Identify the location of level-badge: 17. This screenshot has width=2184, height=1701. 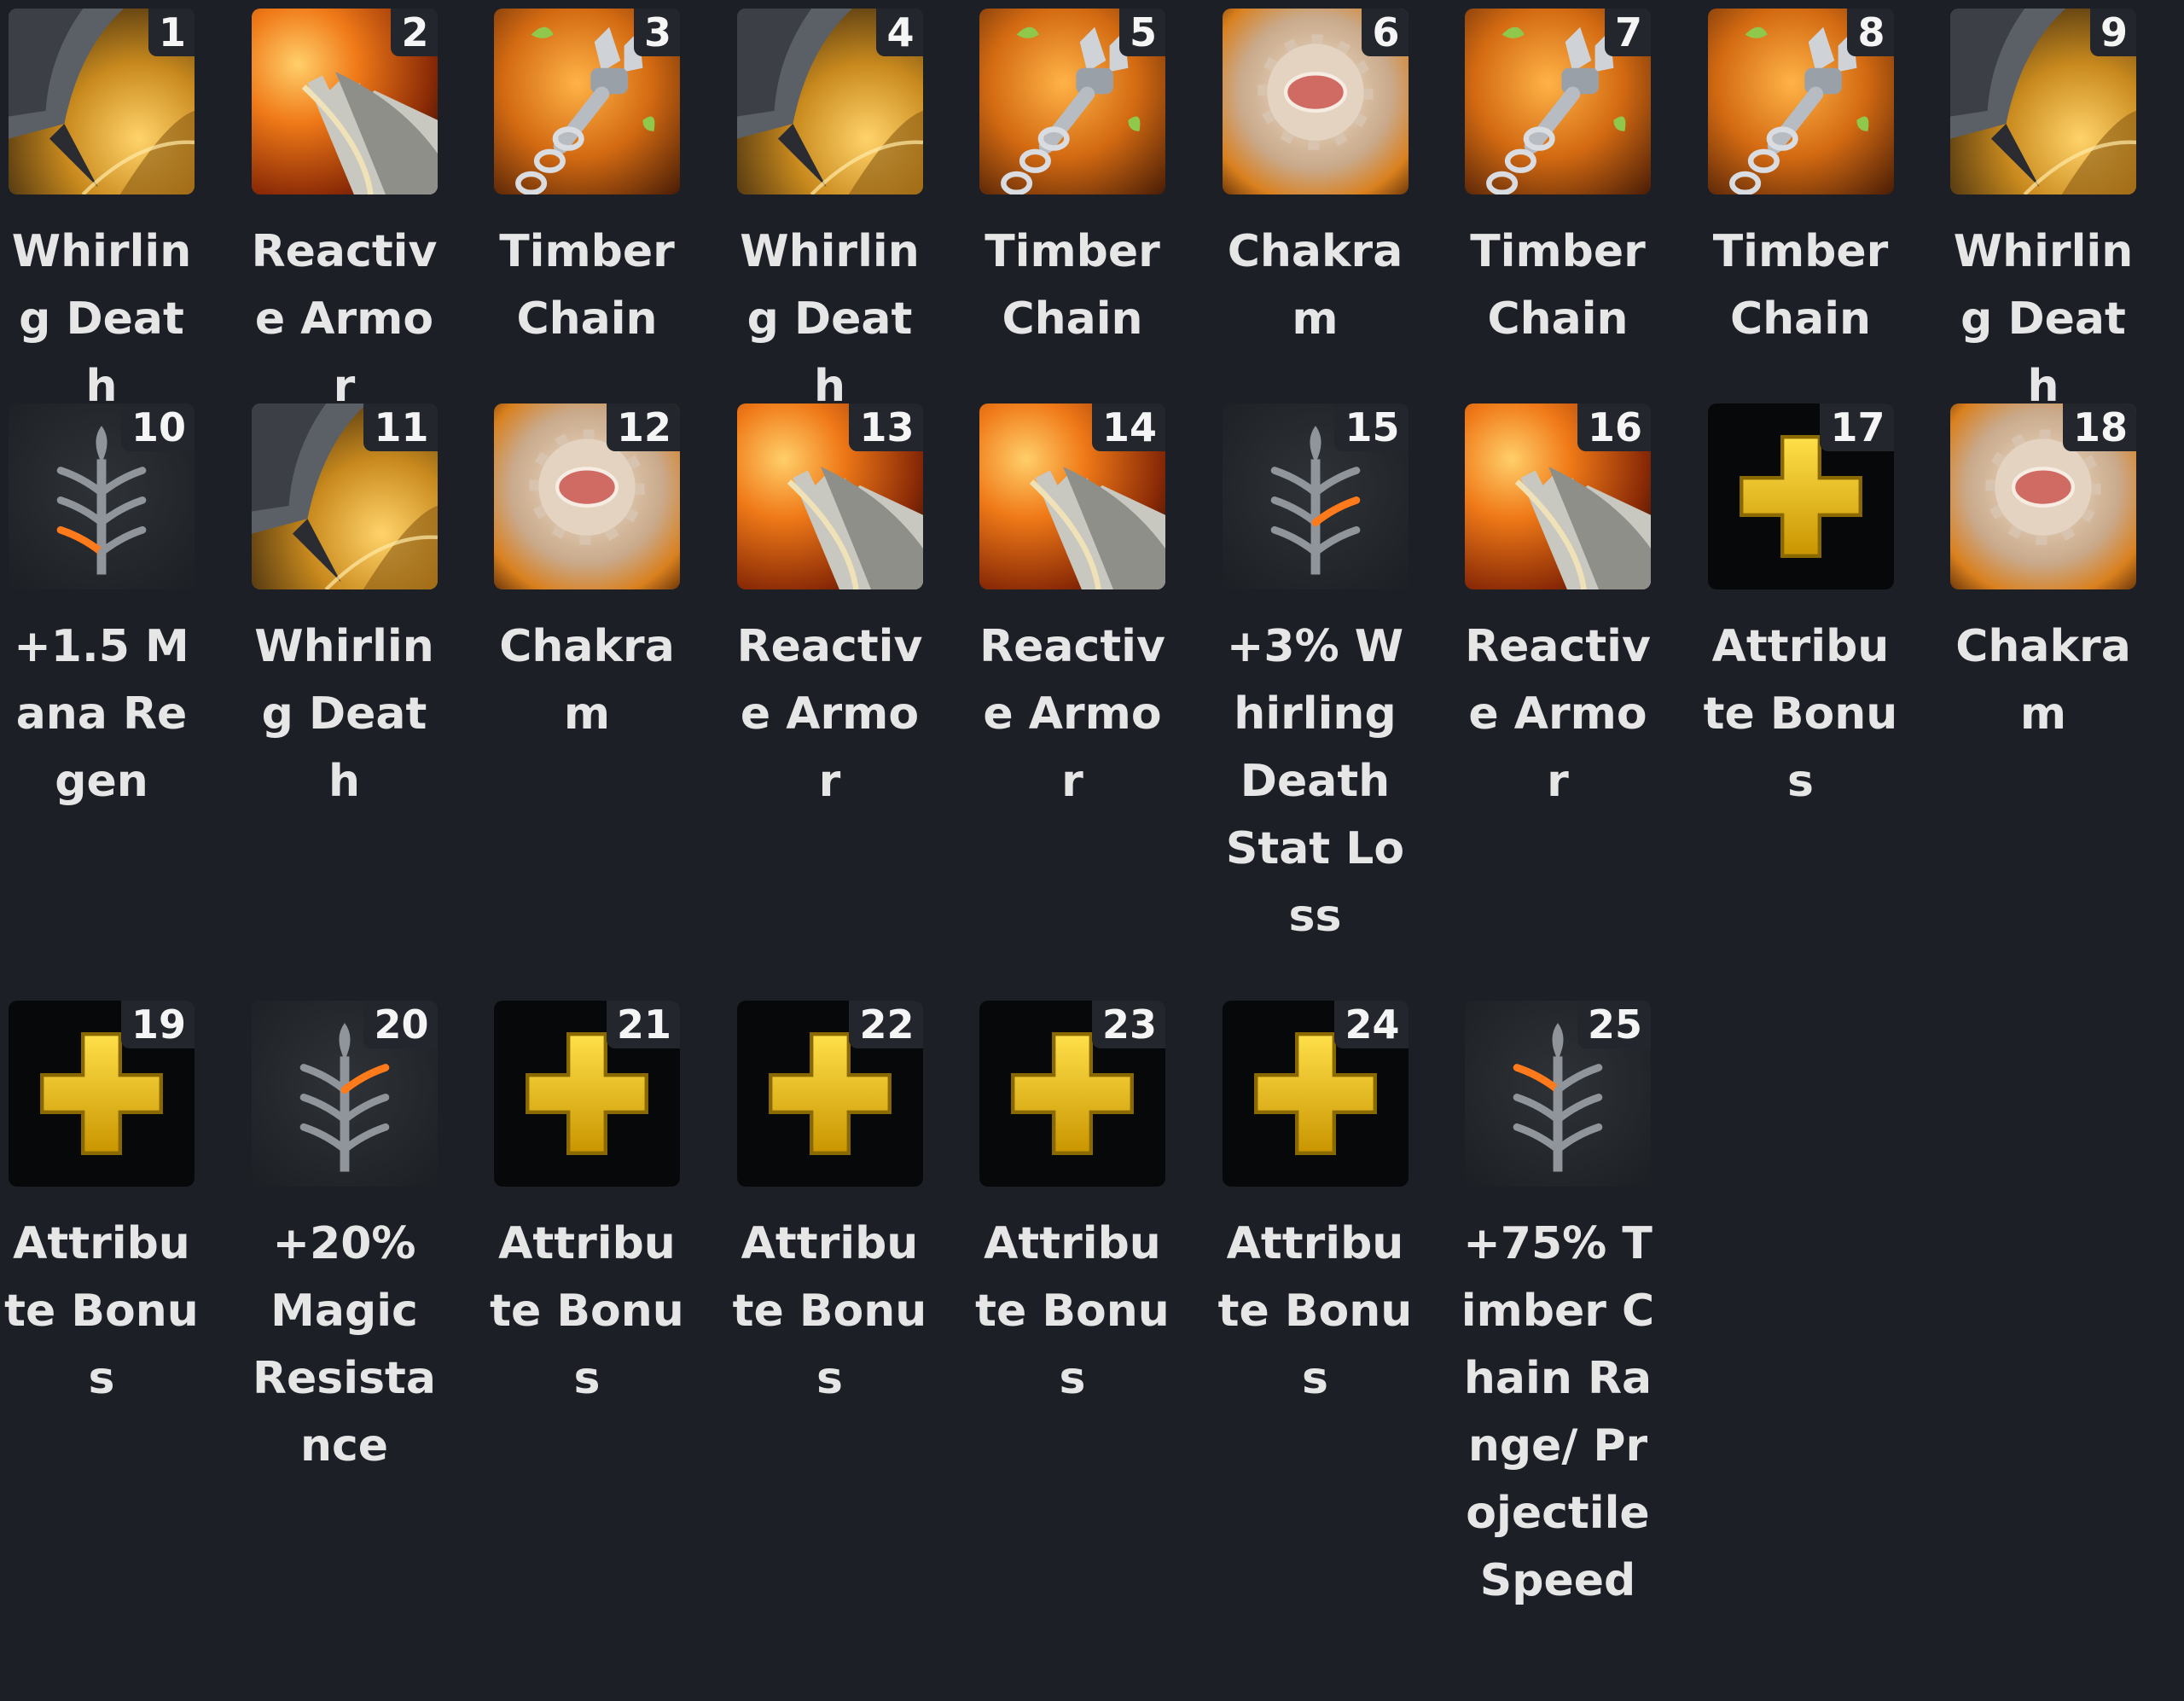
(1857, 427).